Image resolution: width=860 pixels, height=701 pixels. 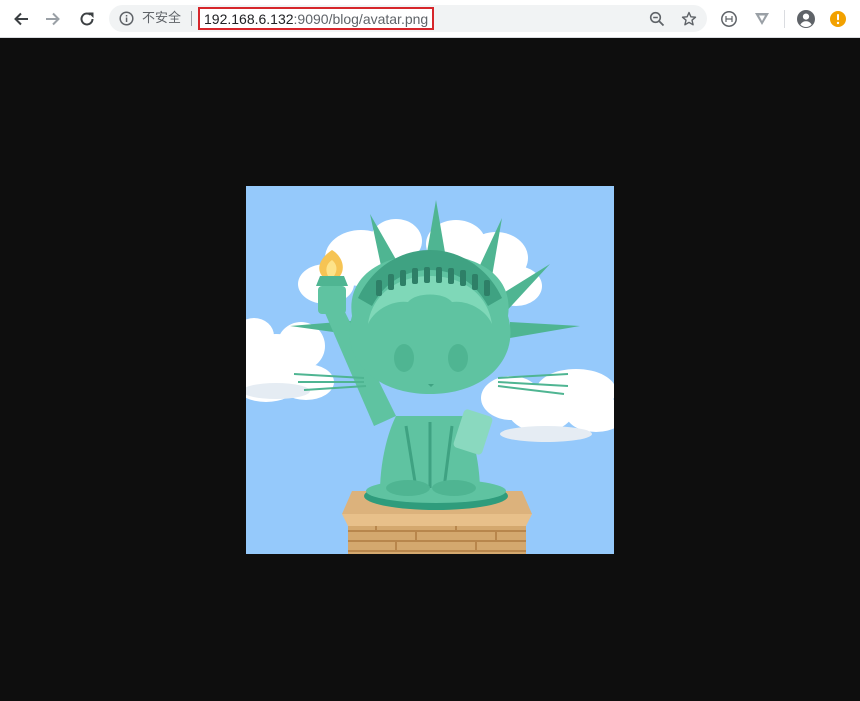 I want to click on url-host: 192.168.6.132, so click(x=249, y=18).